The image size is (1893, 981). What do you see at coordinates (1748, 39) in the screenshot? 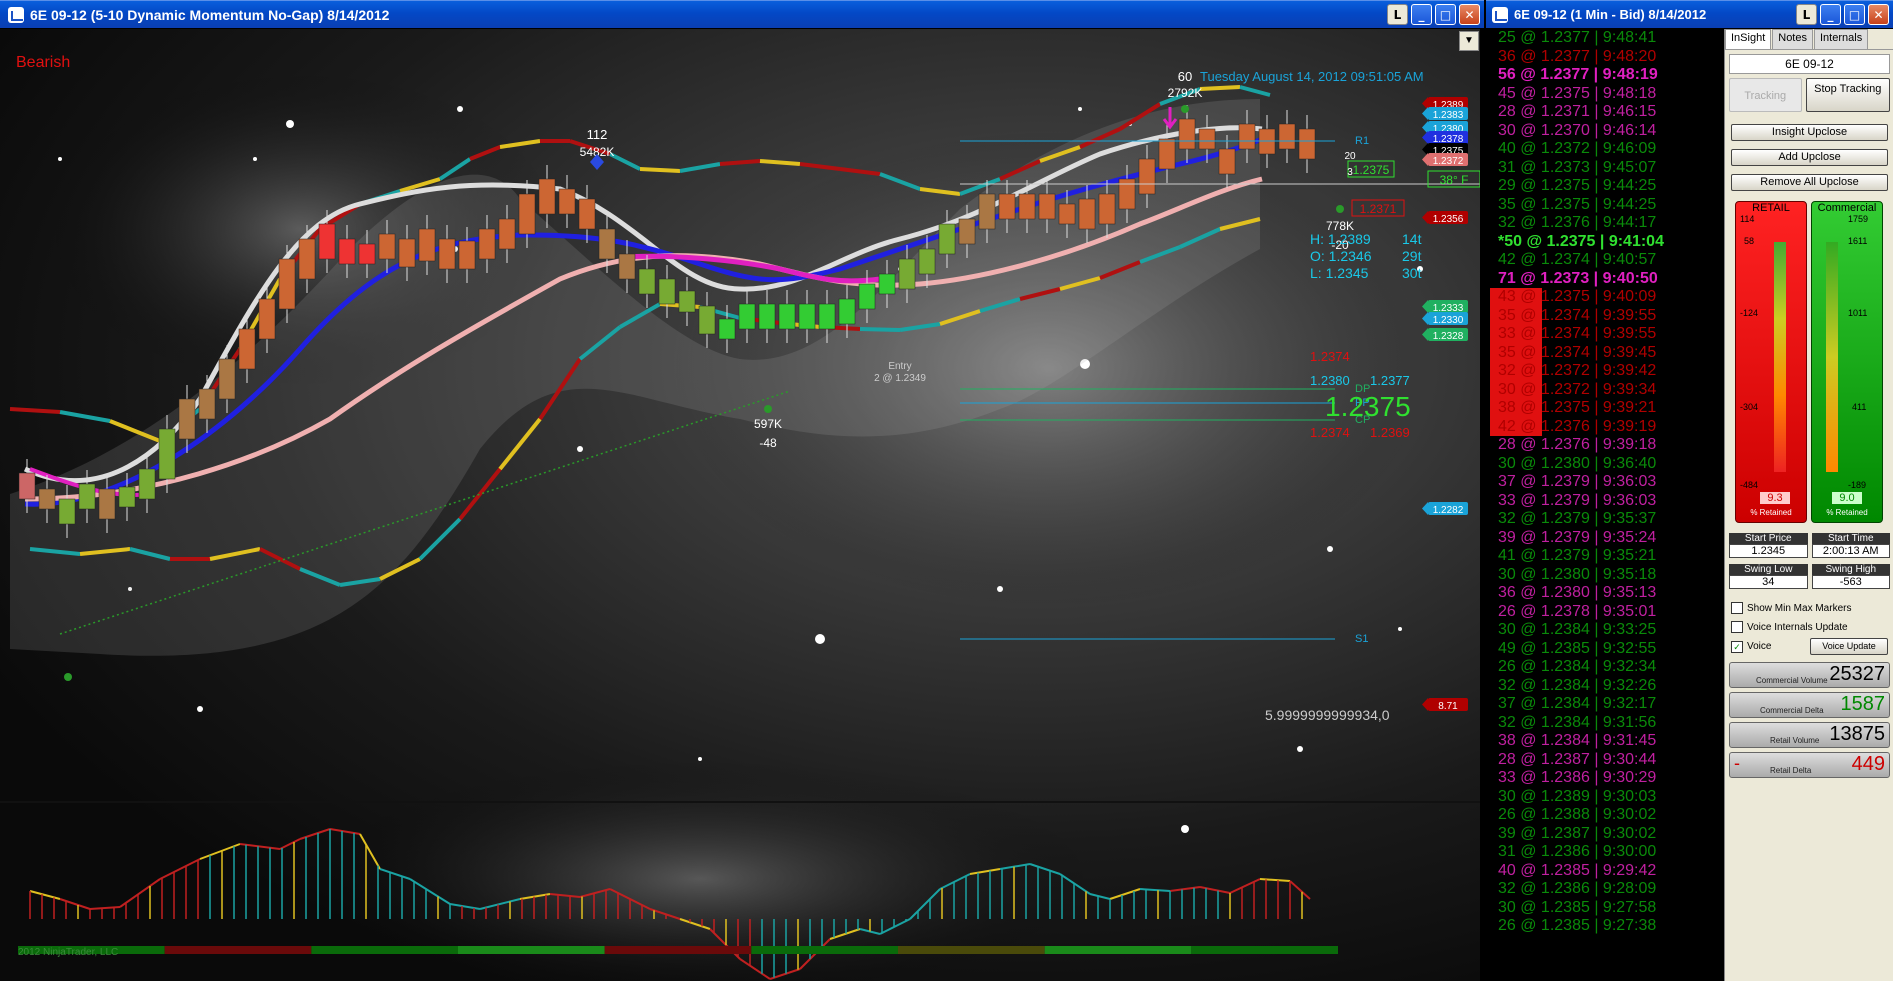
I see `tab-insight: InSight` at bounding box center [1748, 39].